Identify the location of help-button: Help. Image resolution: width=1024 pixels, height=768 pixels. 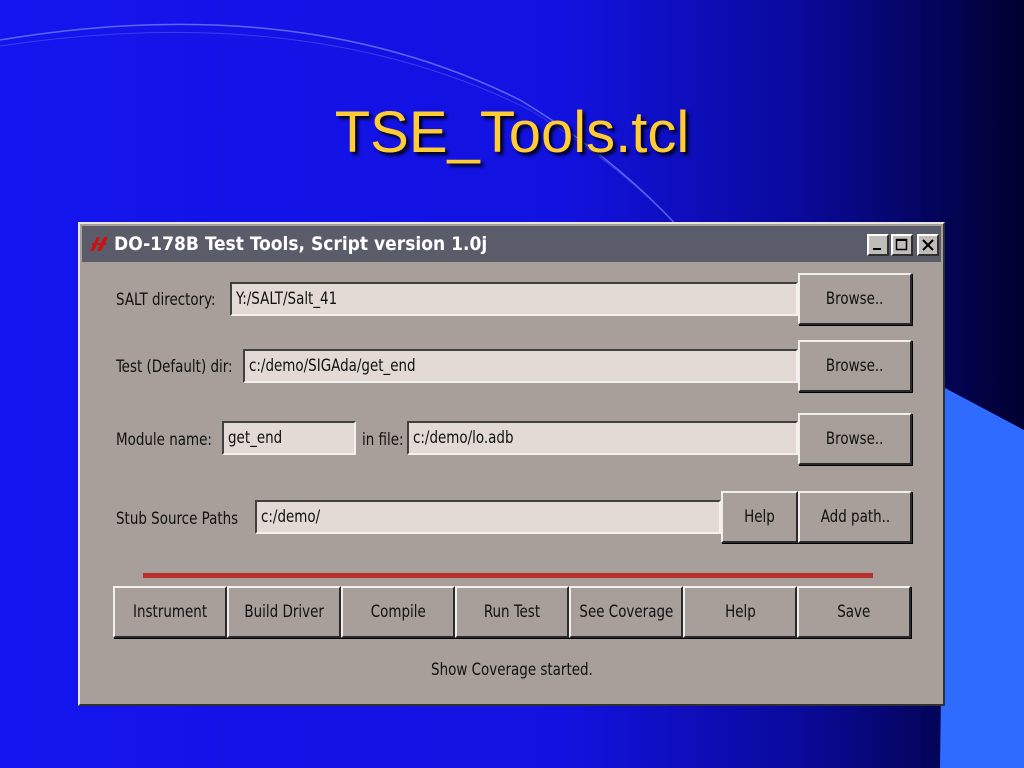
(740, 612).